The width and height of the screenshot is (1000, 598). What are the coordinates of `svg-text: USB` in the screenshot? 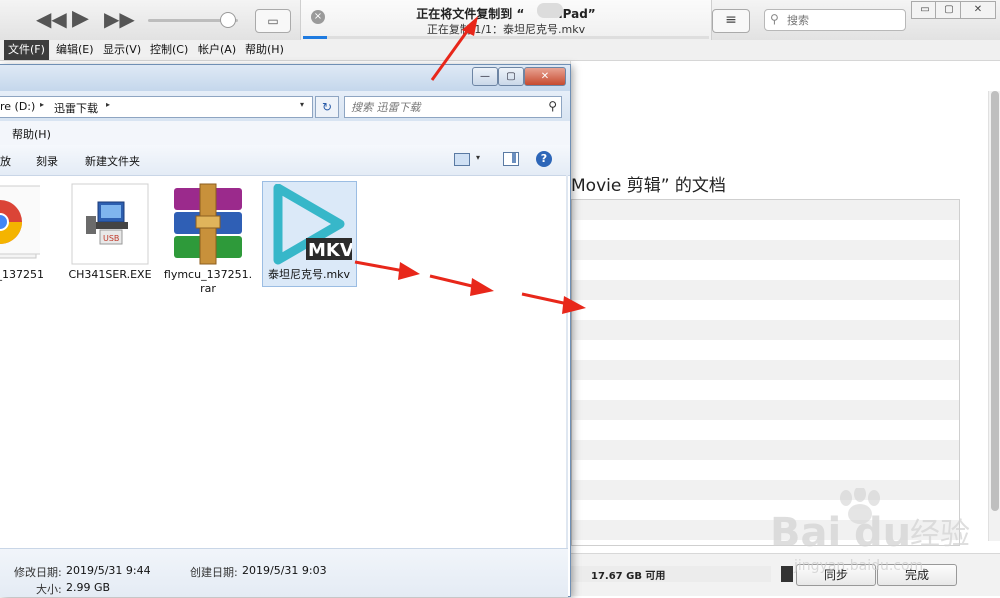 It's located at (111, 238).